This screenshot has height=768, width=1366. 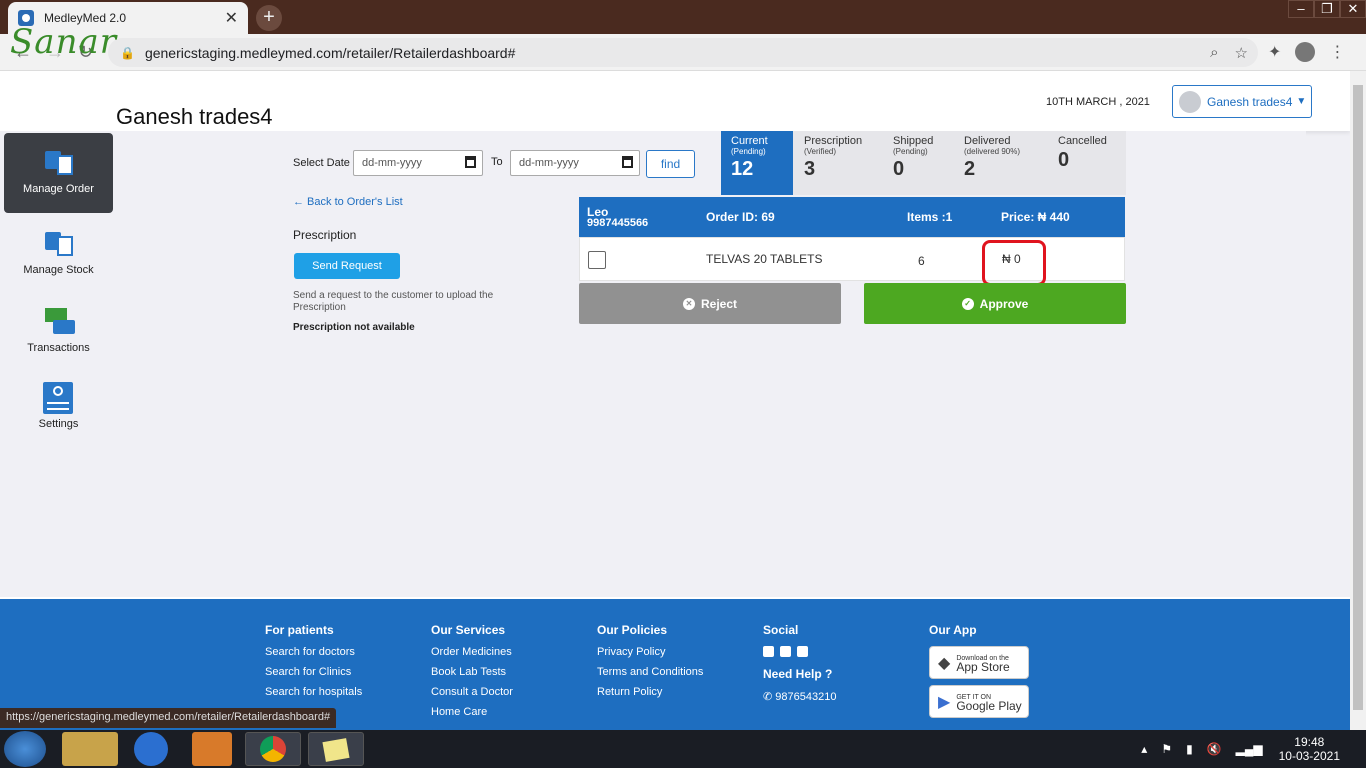 I want to click on footer-link: Terms and Conditions, so click(x=650, y=672).